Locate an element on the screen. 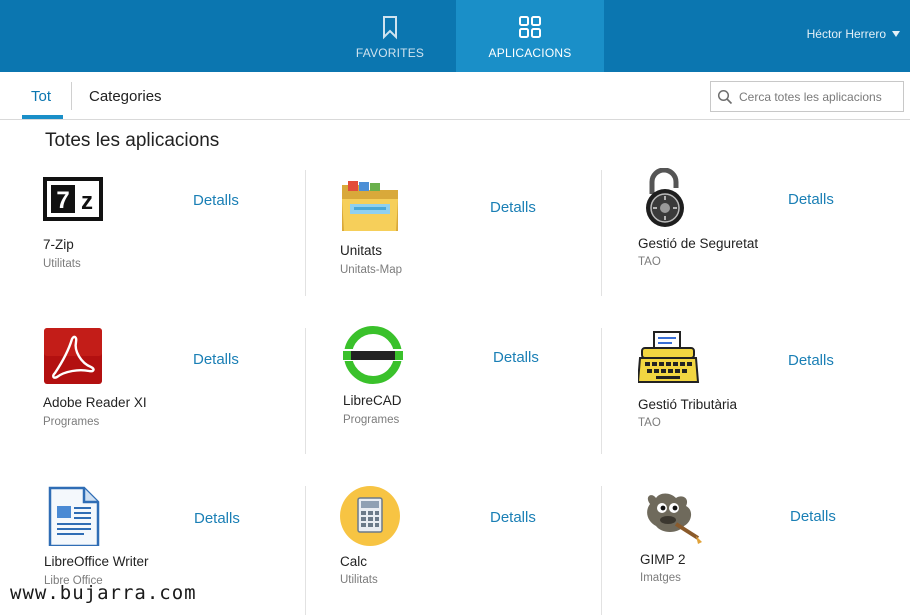 This screenshot has height=615, width=910. search-box is located at coordinates (807, 96).